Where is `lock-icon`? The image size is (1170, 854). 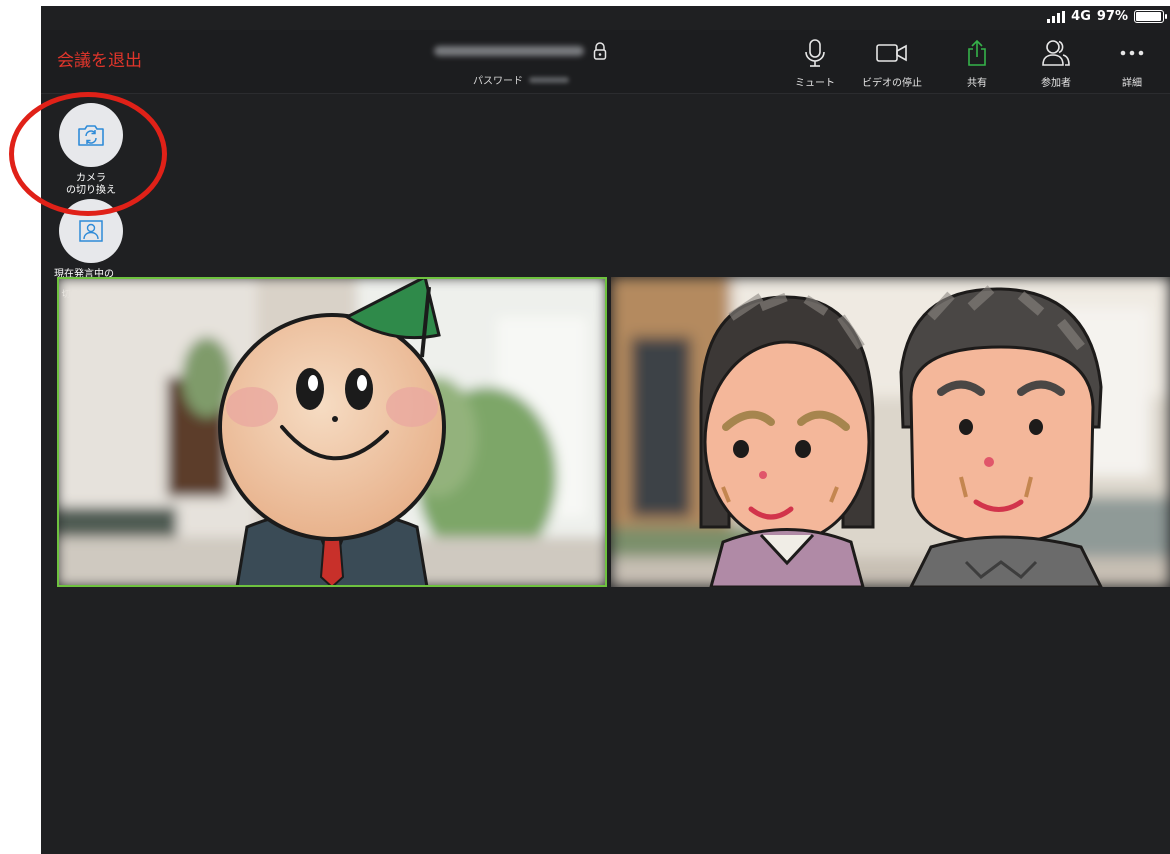 lock-icon is located at coordinates (600, 51).